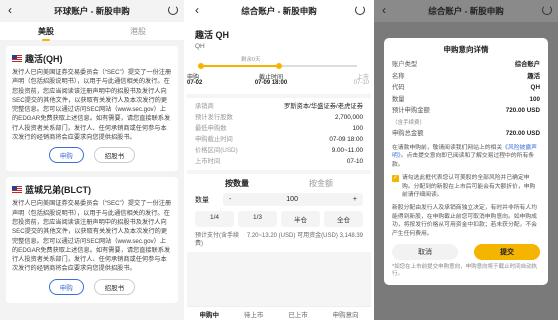  What do you see at coordinates (527, 64) in the screenshot?
I see `detail-value: 综合账户` at bounding box center [527, 64].